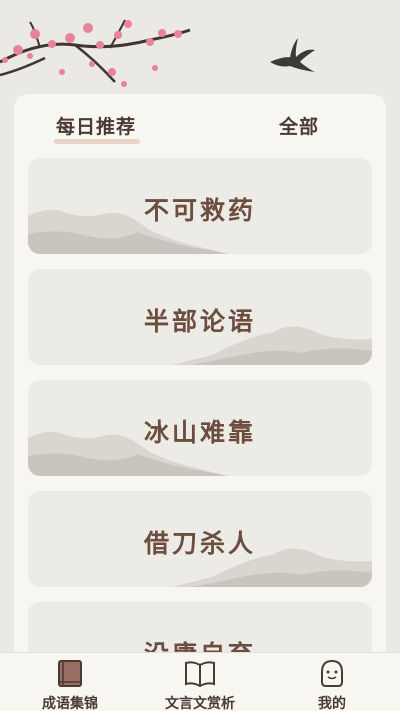 This screenshot has width=400, height=711. What do you see at coordinates (292, 55) in the screenshot?
I see `swallow-icon` at bounding box center [292, 55].